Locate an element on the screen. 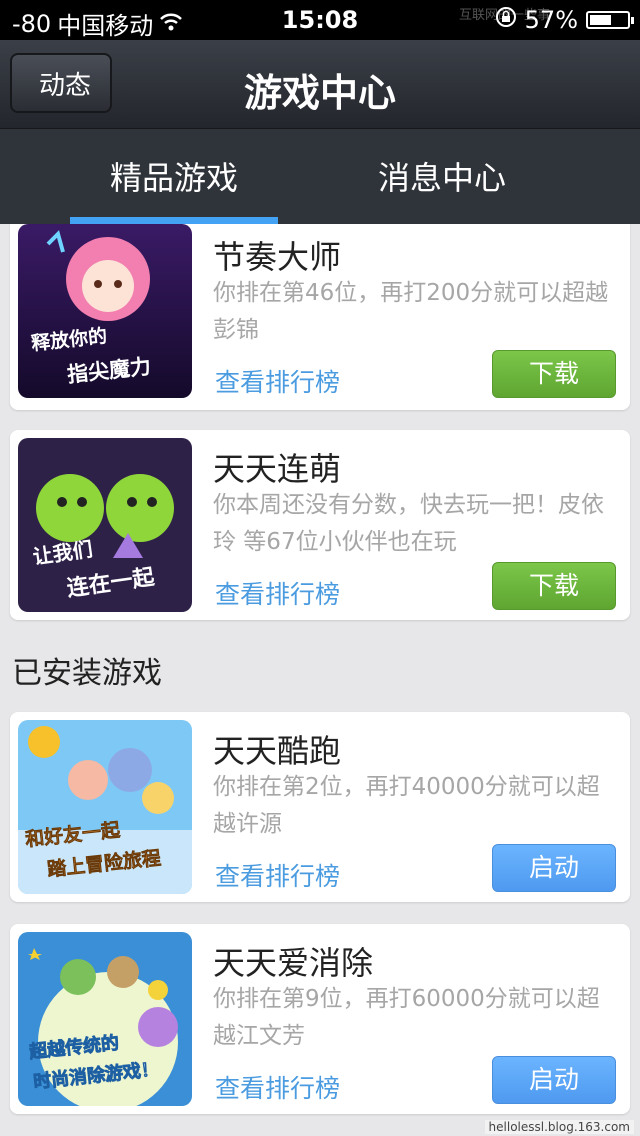 This screenshot has width=640, height=1136. game-description: 你排在第46位，再打200分就可以超越彭锦 is located at coordinates (411, 311).